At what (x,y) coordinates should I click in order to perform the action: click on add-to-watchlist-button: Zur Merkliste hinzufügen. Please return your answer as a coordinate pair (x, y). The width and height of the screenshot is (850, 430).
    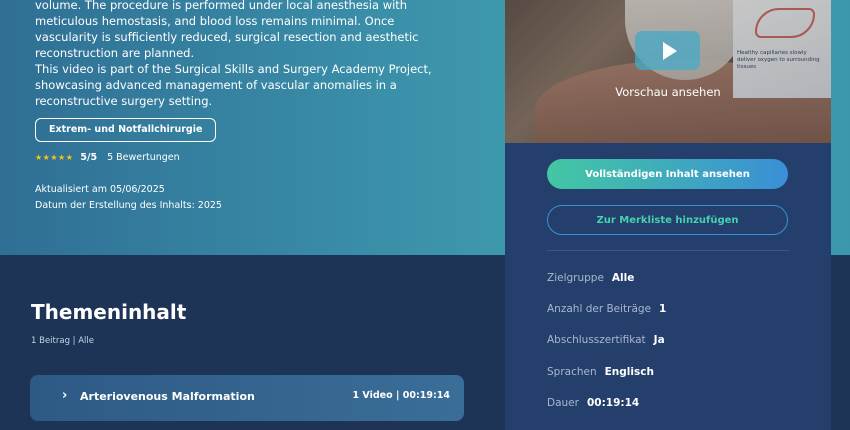
    Looking at the image, I should click on (667, 220).